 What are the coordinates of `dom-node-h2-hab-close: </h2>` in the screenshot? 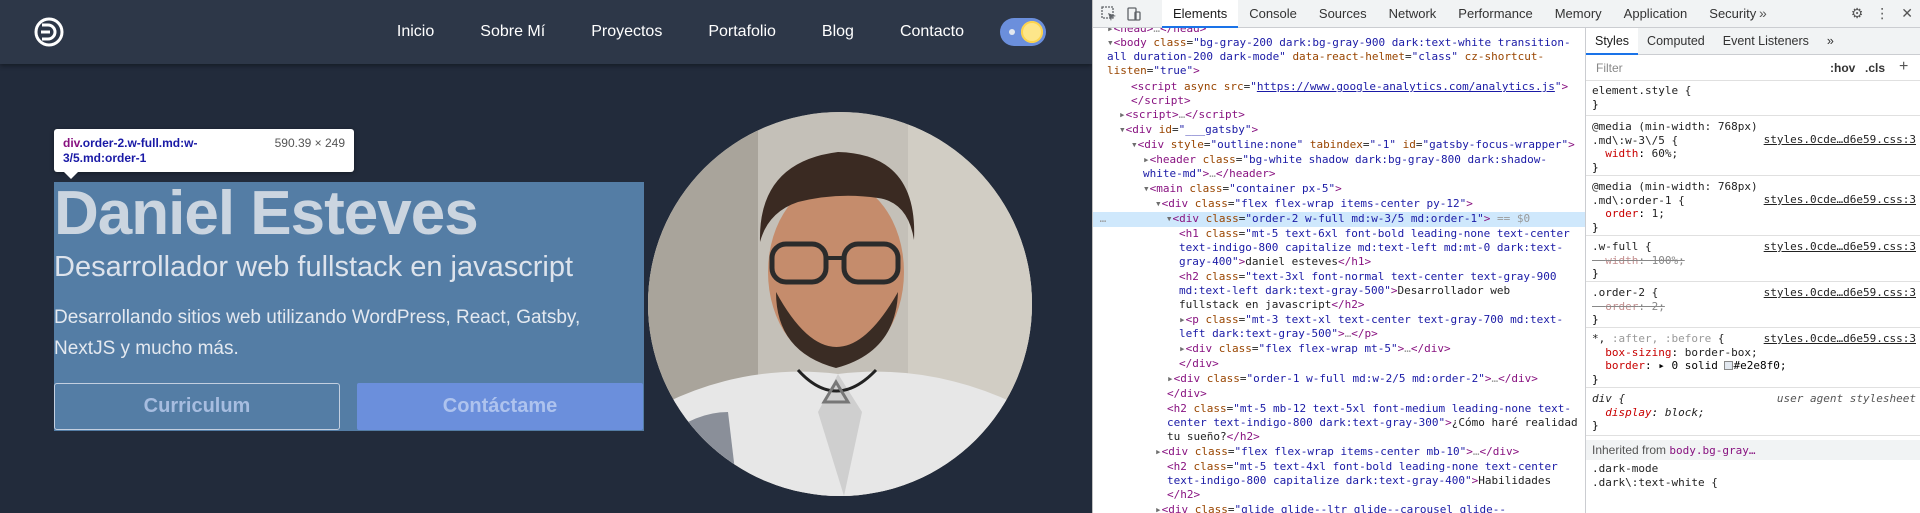 It's located at (1184, 494).